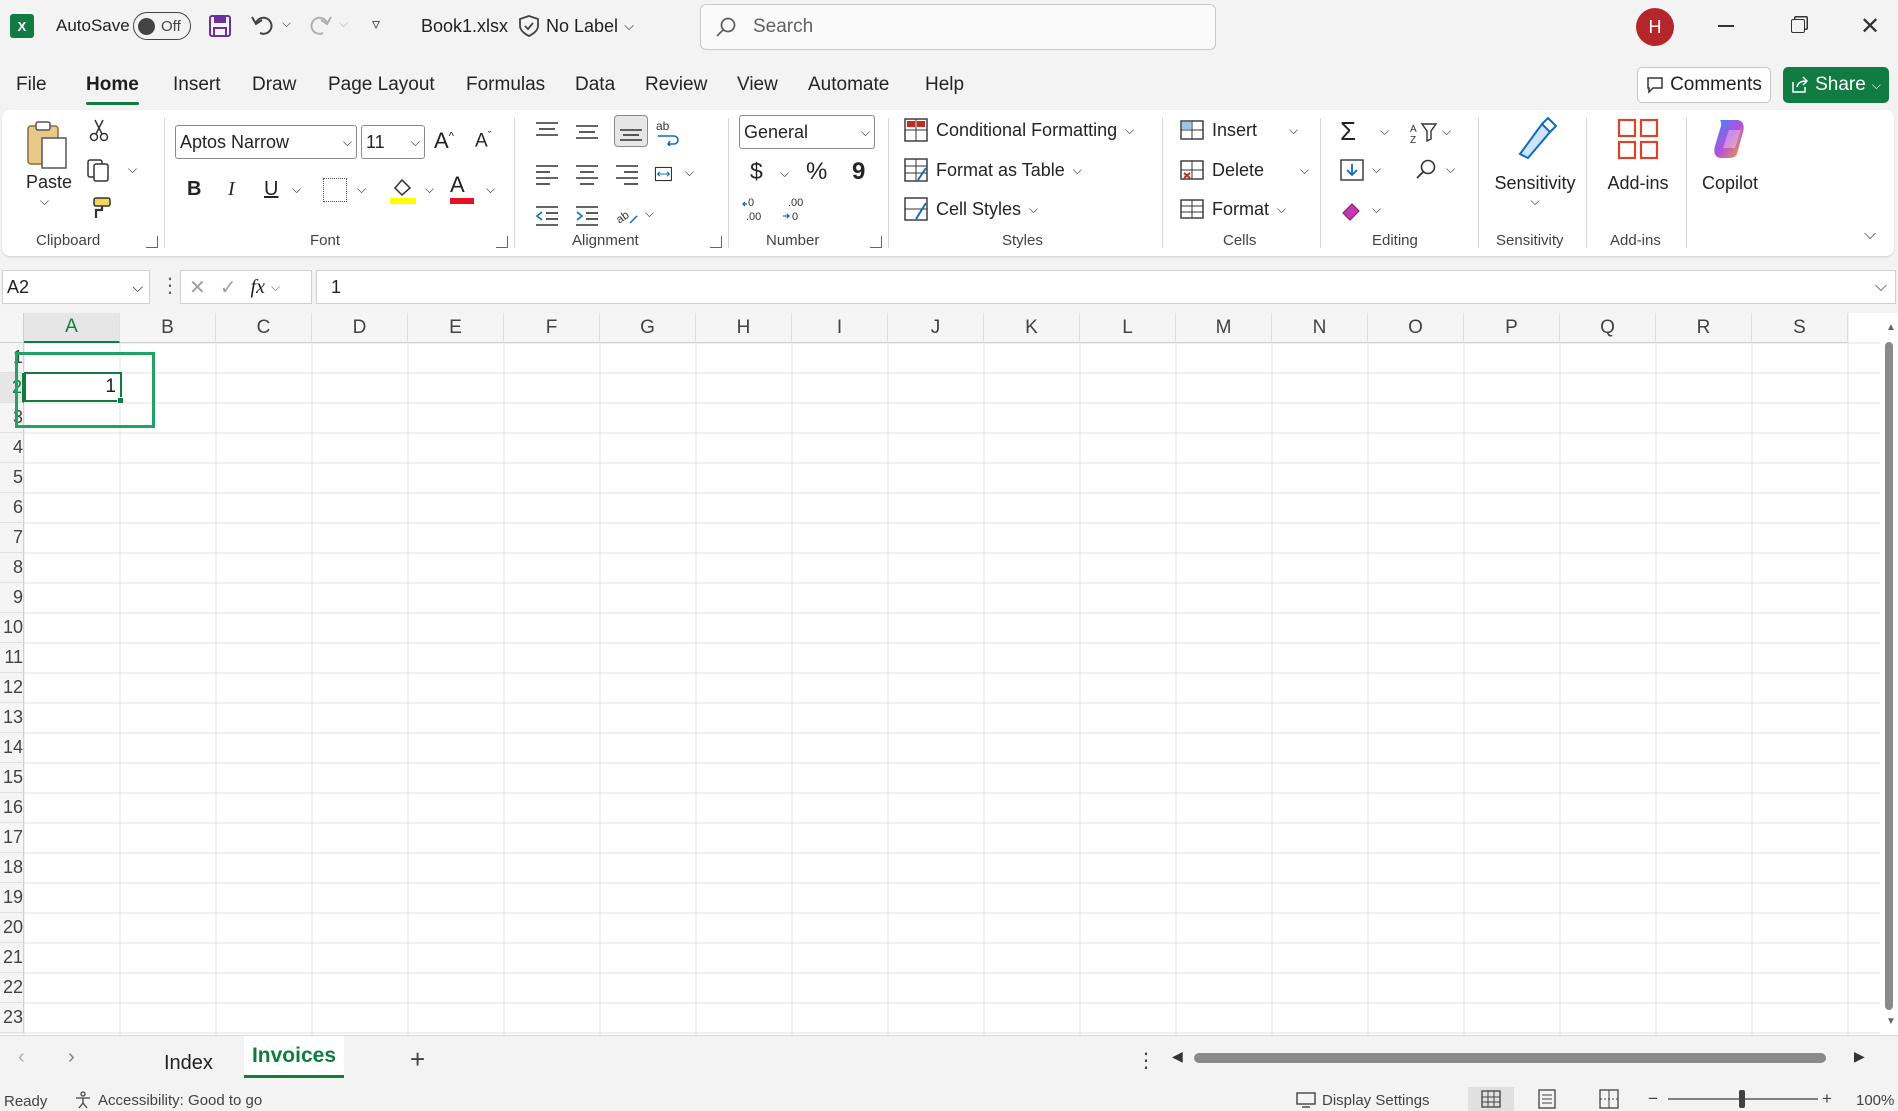 The height and width of the screenshot is (1111, 1898). Describe the element at coordinates (72, 328) in the screenshot. I see `column-header-a: A` at that location.